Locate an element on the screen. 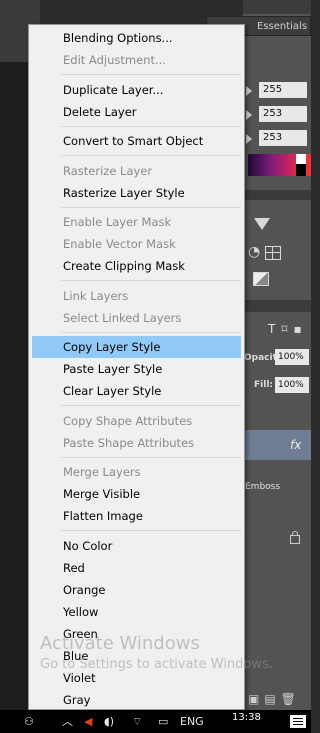 The image size is (320, 733). layer-filter-icons: T⌑▪ is located at coordinates (288, 329).